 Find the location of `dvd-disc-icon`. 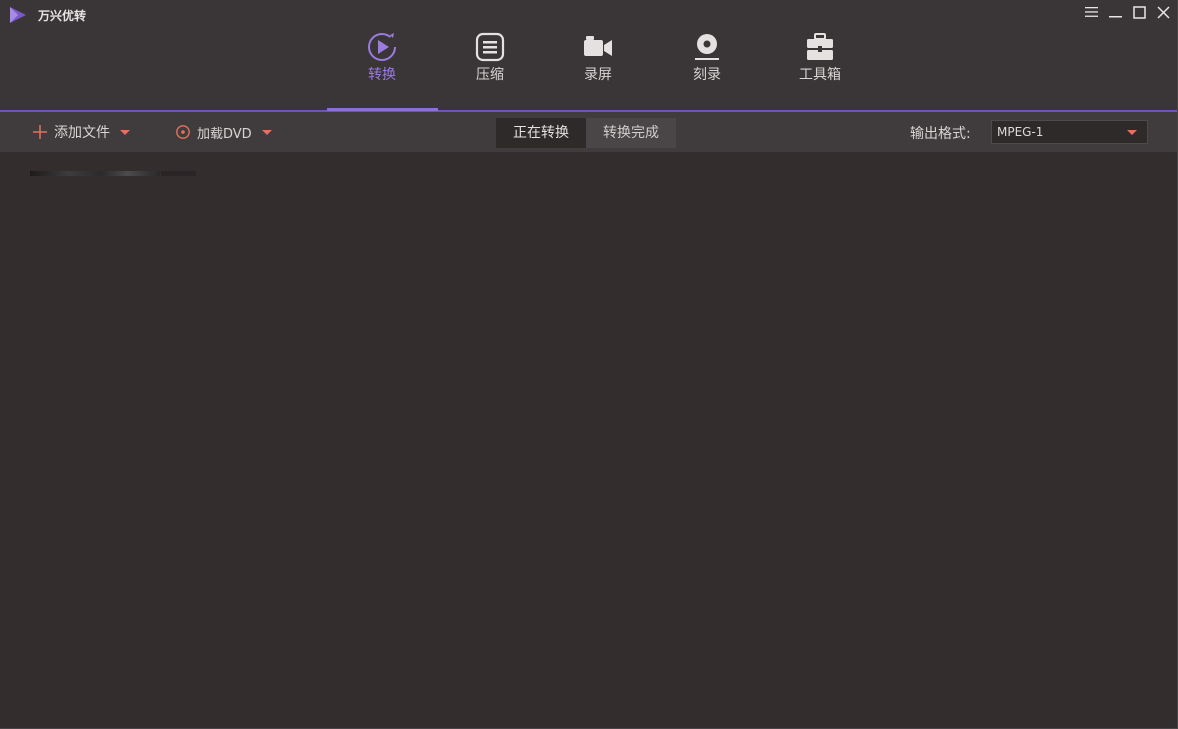

dvd-disc-icon is located at coordinates (183, 132).